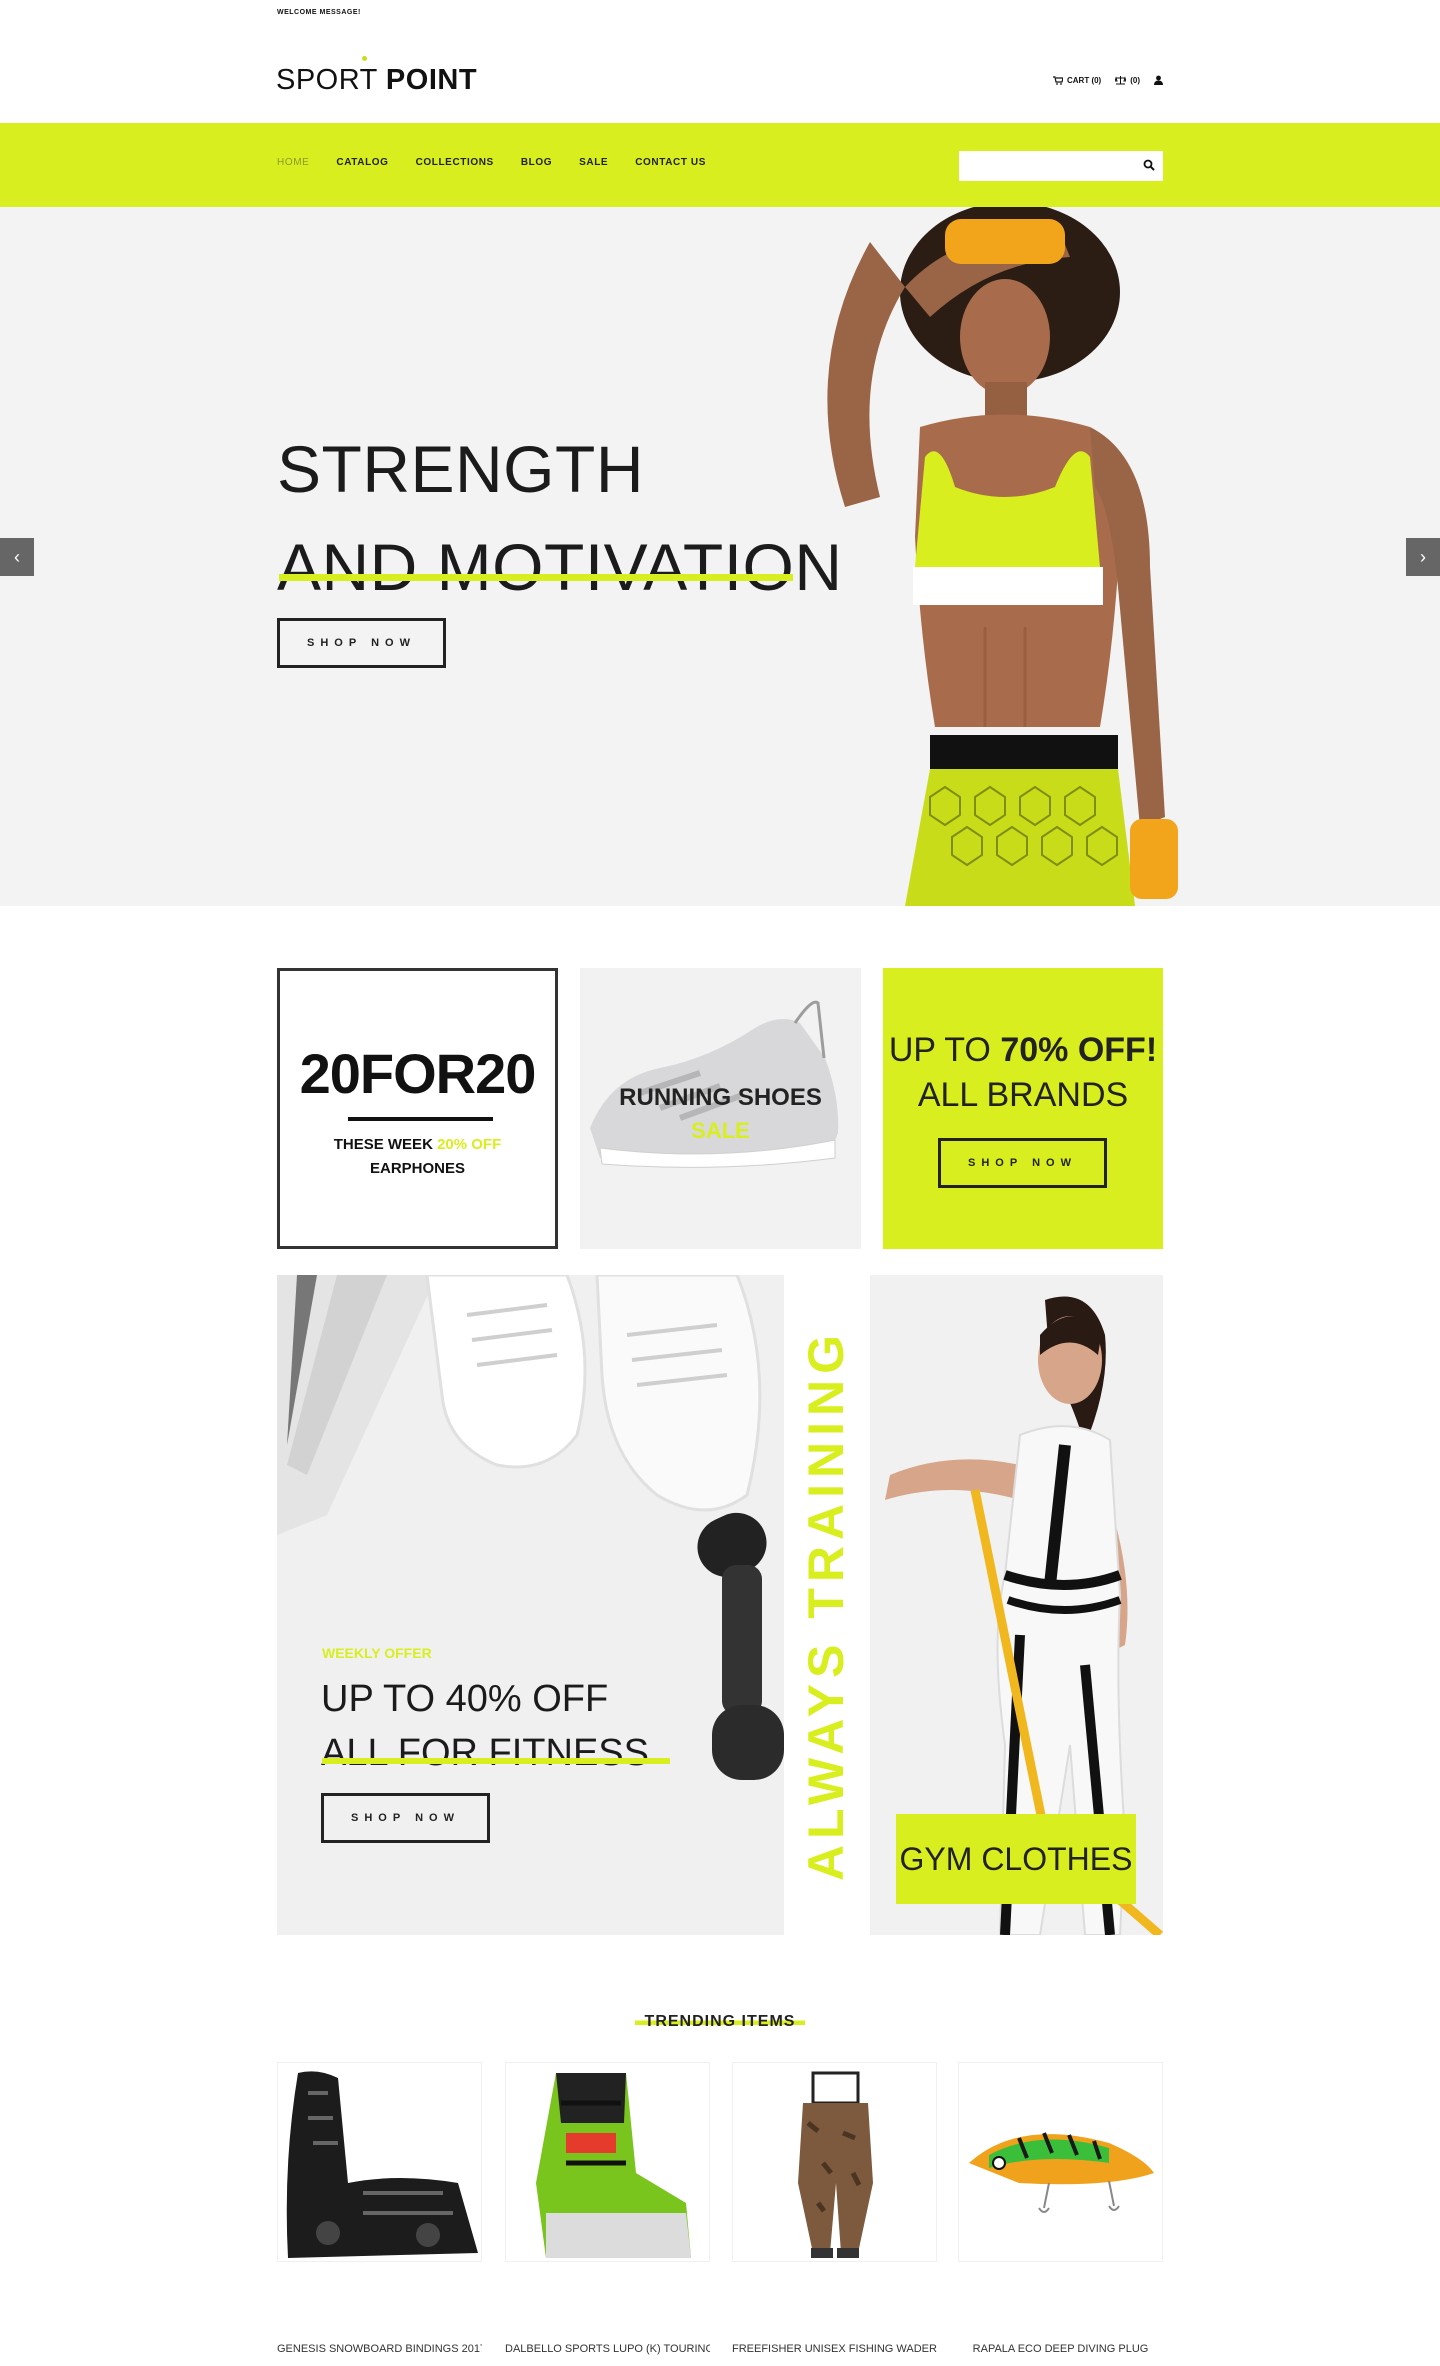  Describe the element at coordinates (536, 162) in the screenshot. I see `nav-blog: BLOG` at that location.